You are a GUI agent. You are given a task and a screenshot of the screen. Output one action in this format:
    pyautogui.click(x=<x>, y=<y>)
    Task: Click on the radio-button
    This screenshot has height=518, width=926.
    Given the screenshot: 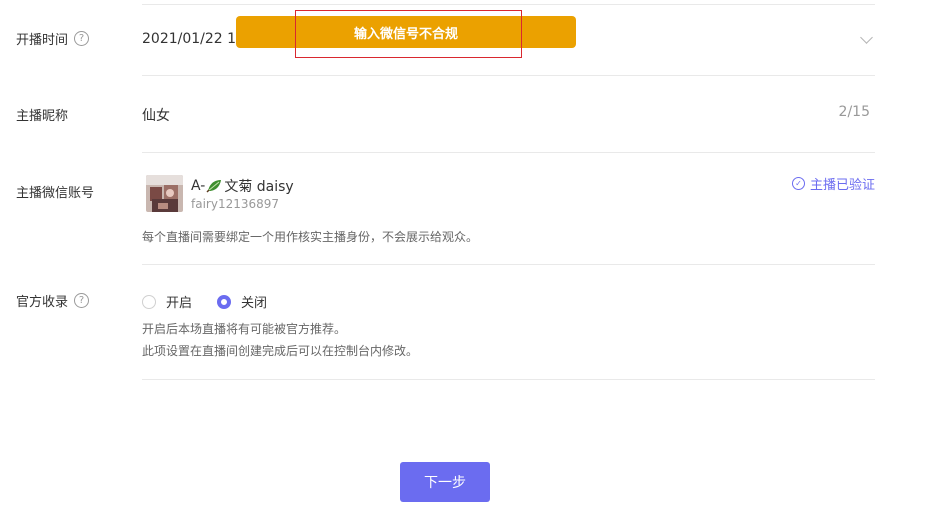 What is the action you would take?
    pyautogui.click(x=149, y=301)
    